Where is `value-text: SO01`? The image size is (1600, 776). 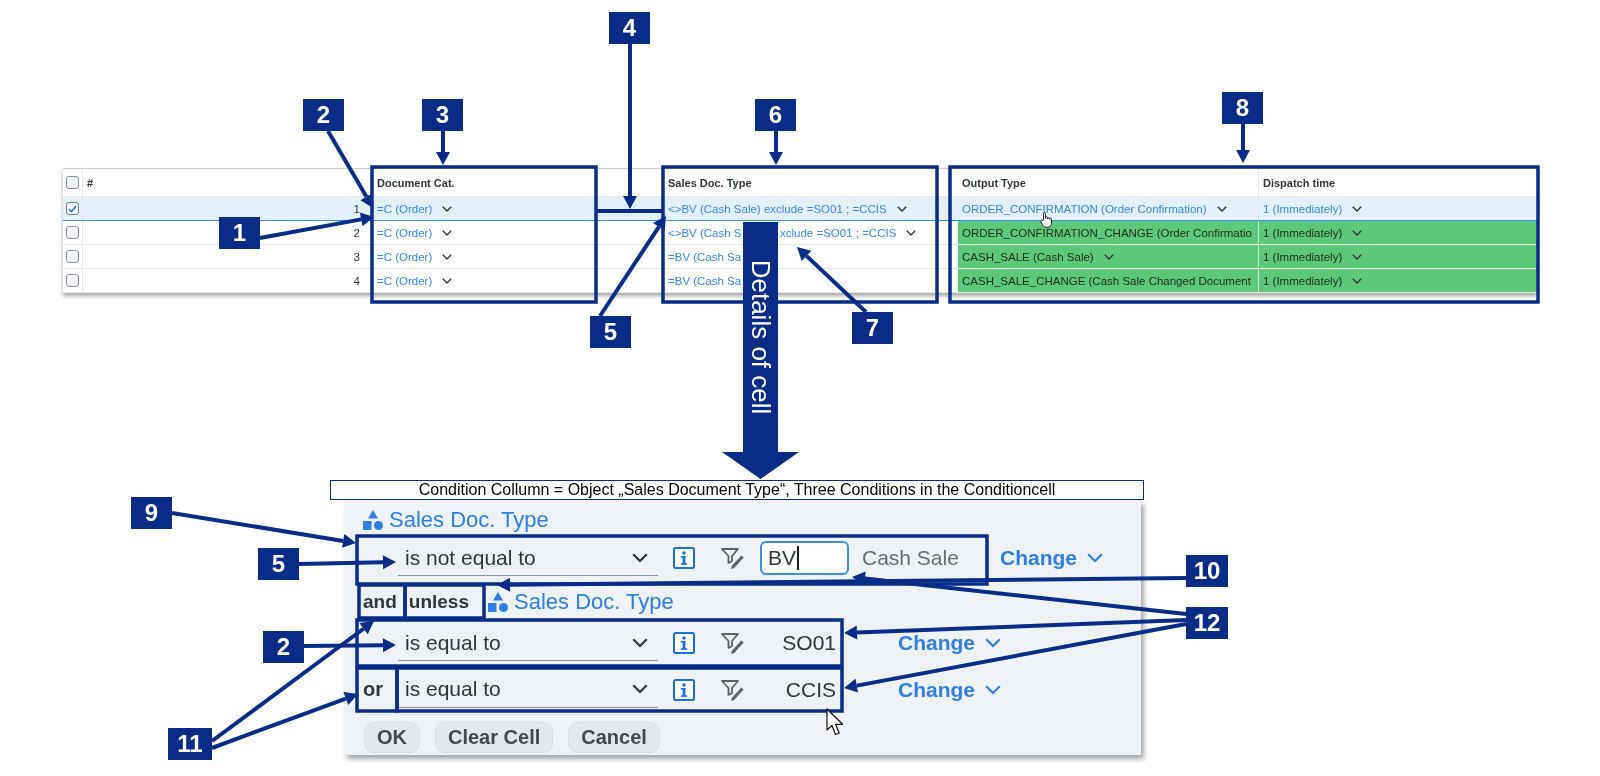
value-text: SO01 is located at coordinates (809, 643).